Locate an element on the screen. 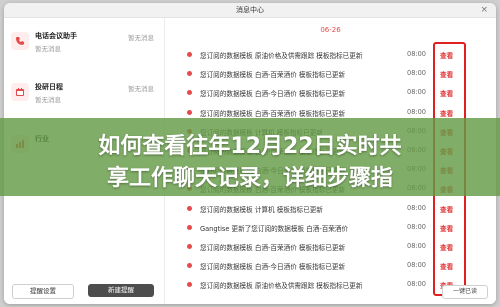 This screenshot has width=500, height=307. conversation-item-research-schedule: 投研日程 暂无消息 暂无消息 is located at coordinates (84, 93).